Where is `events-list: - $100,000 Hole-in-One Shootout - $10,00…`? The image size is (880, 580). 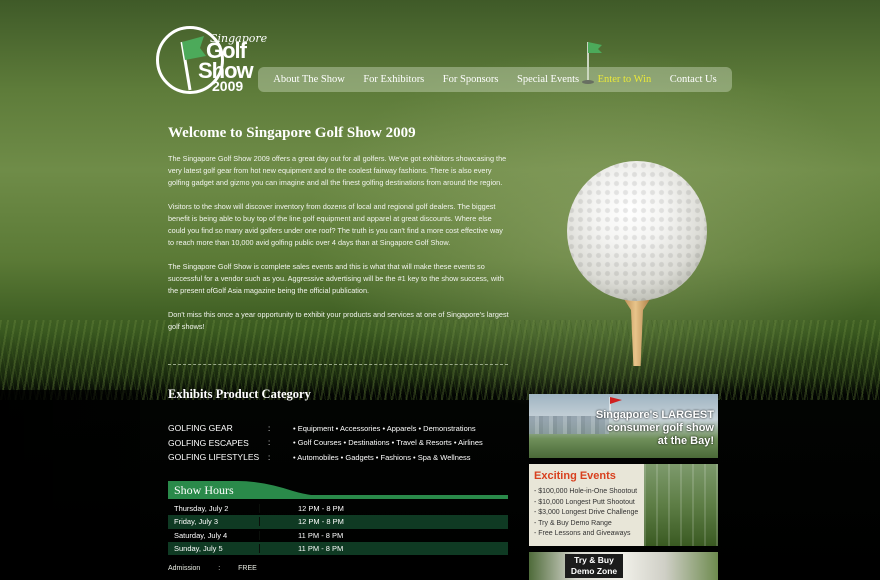
events-list: - $100,000 Hole-in-One Shootout - $10,00… is located at coordinates (586, 513).